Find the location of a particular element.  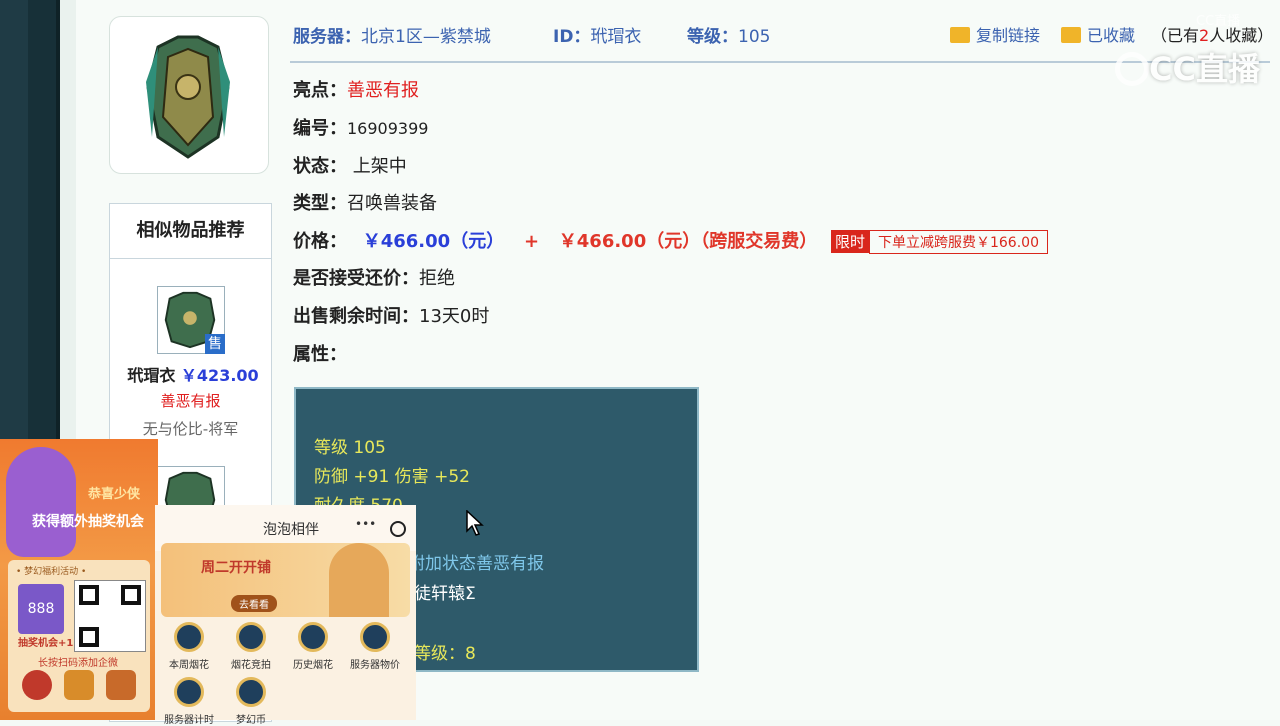

icon-label: 服务器物价 is located at coordinates (375, 665).